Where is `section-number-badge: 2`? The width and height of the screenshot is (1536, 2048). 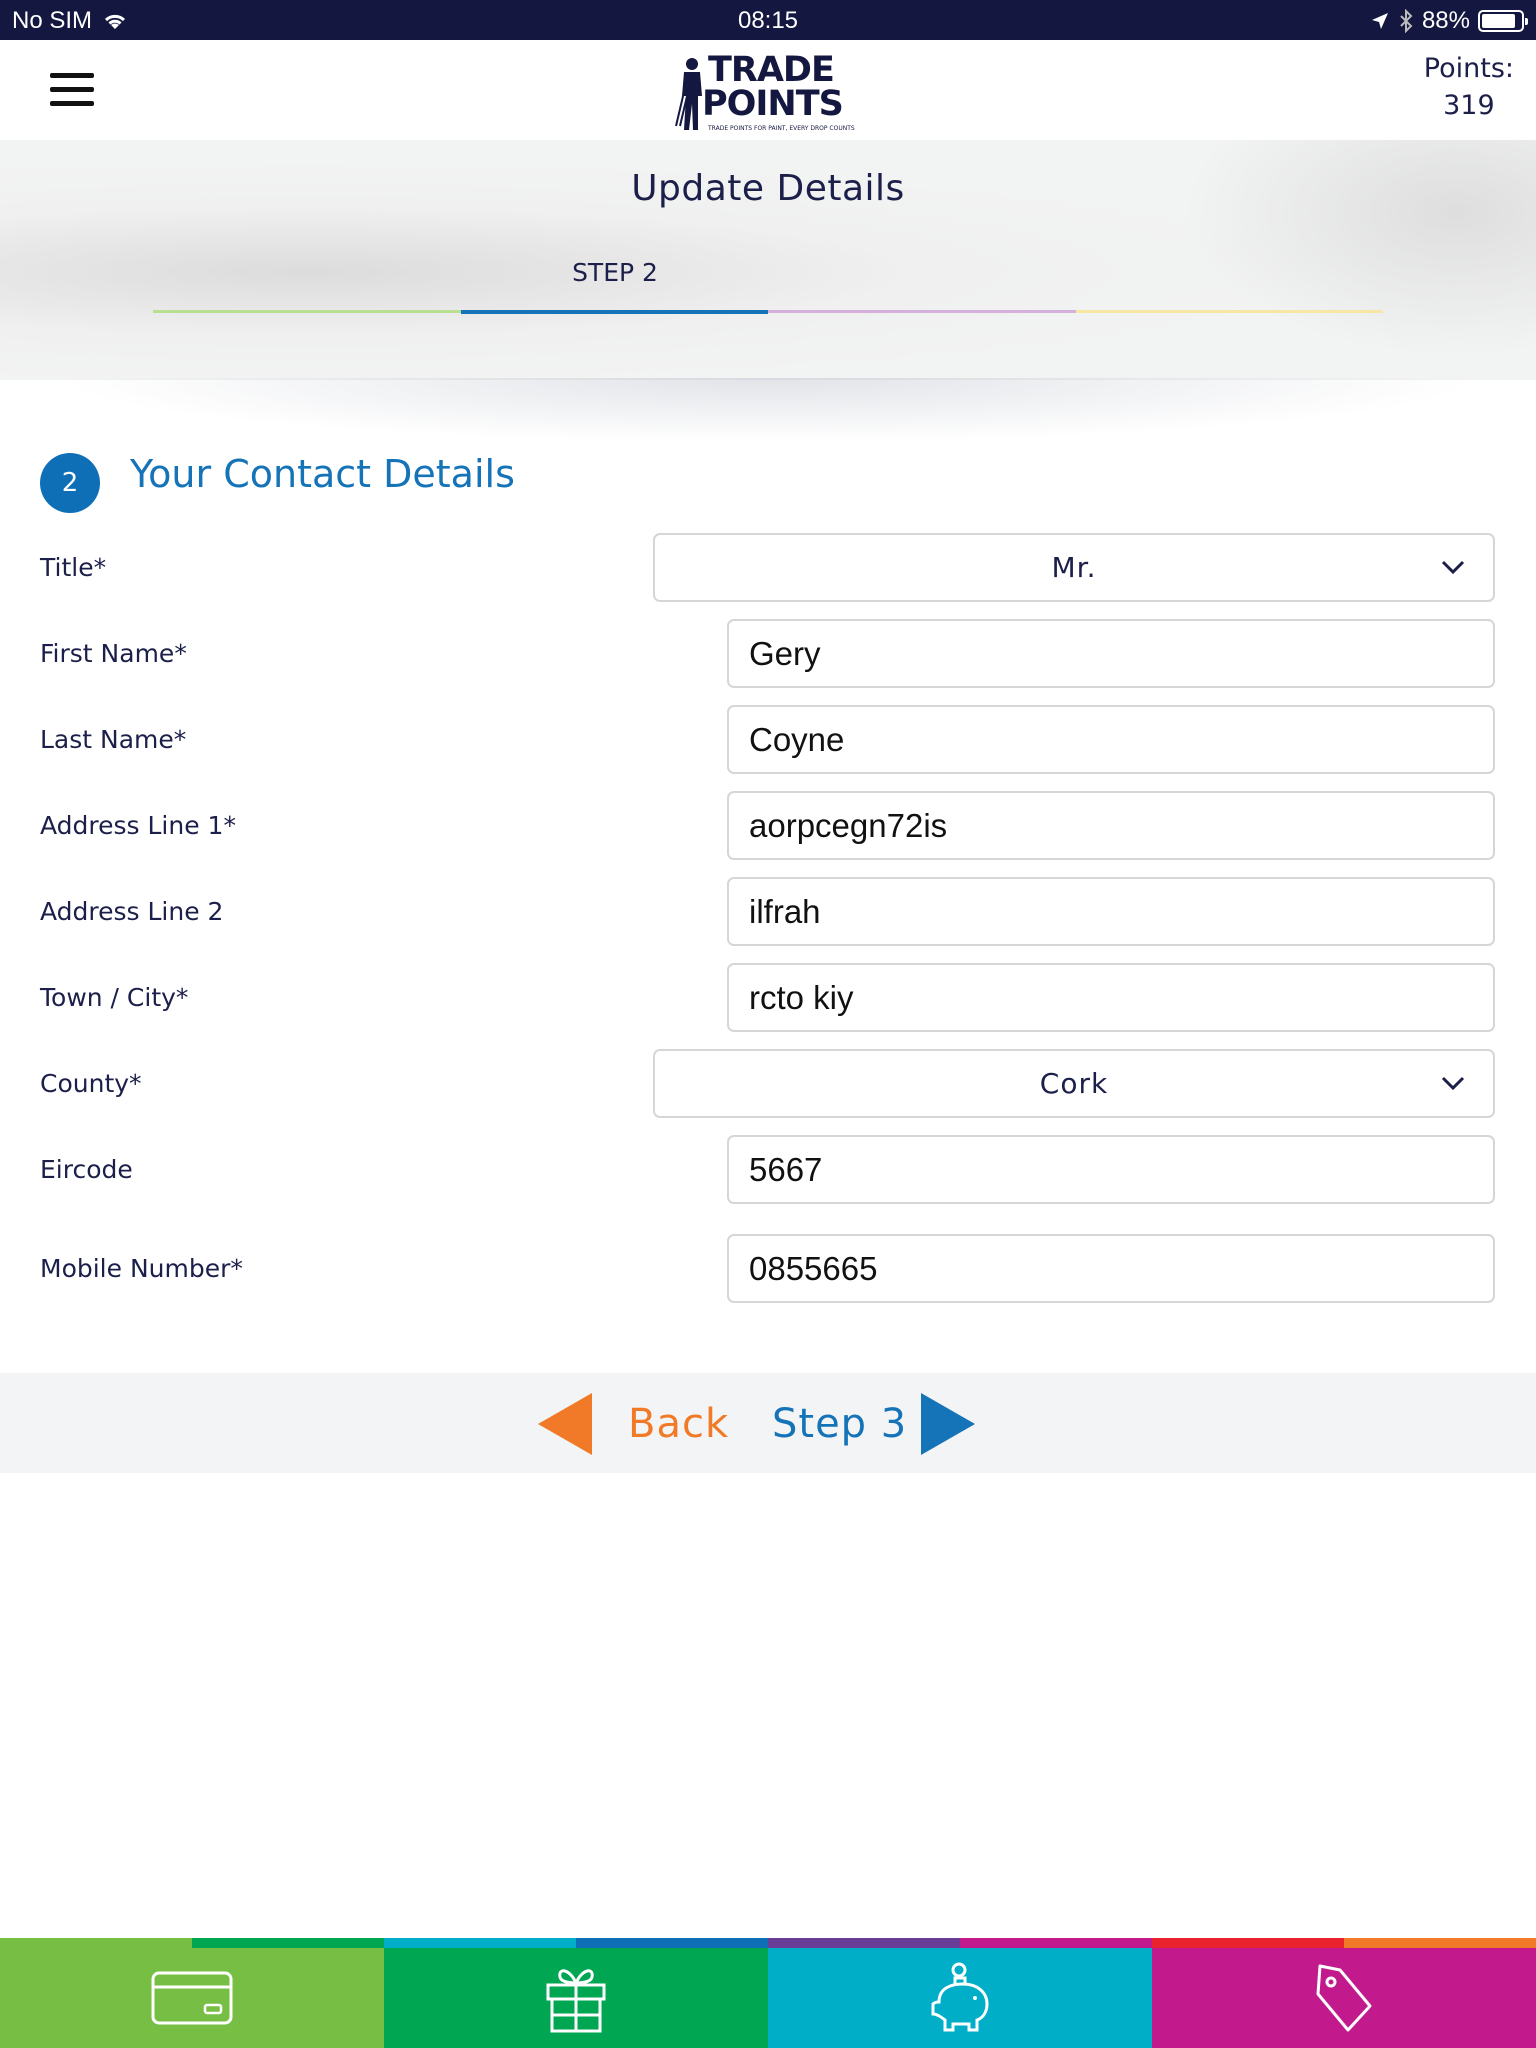 section-number-badge: 2 is located at coordinates (70, 483).